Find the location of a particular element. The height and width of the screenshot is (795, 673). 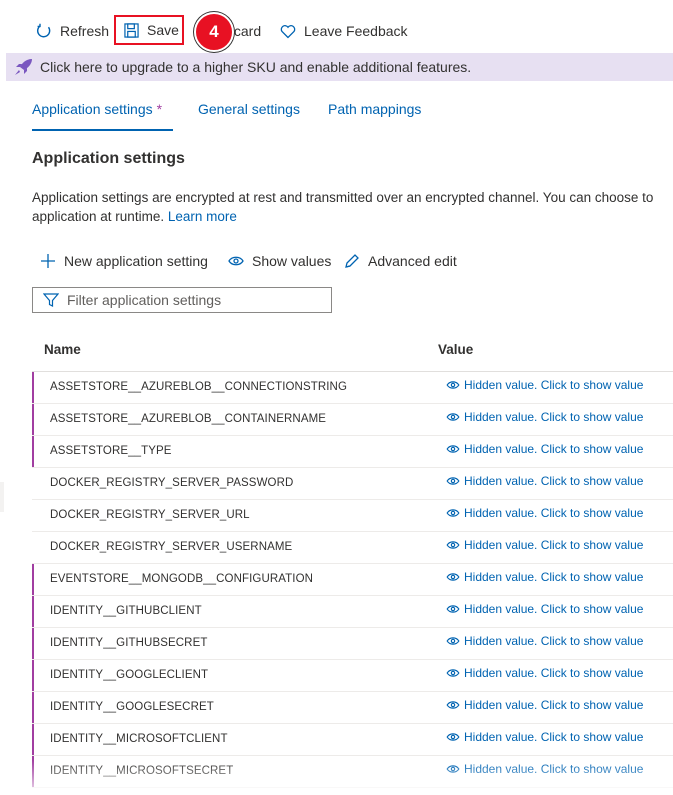

refresh-button: Refresh is located at coordinates (72, 31).